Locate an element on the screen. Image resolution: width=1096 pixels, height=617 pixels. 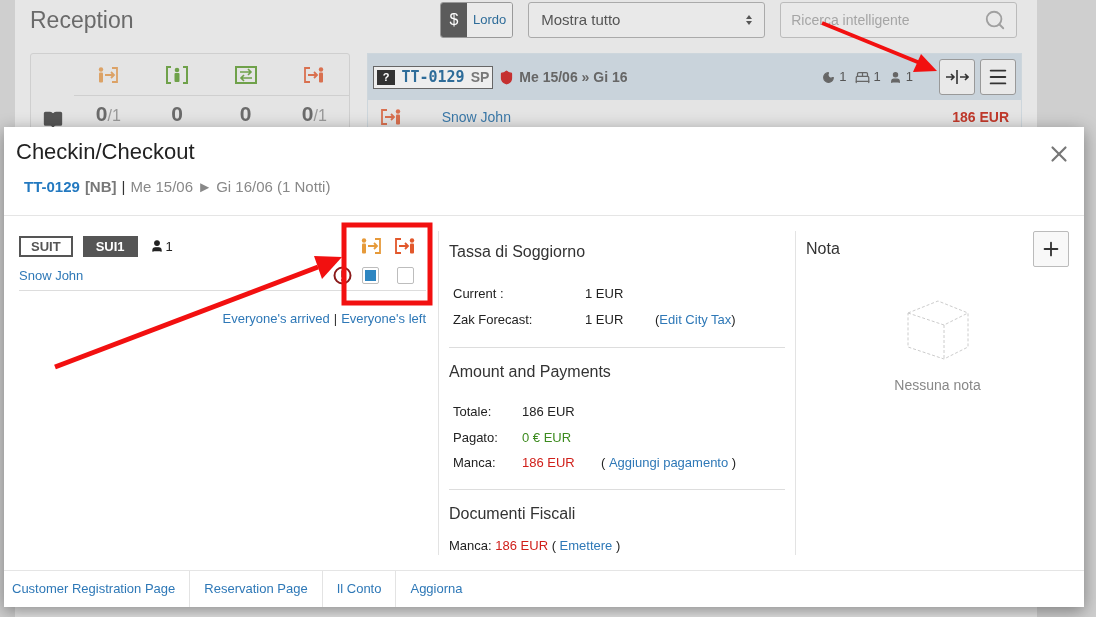
bed-icon is located at coordinates (862, 77).